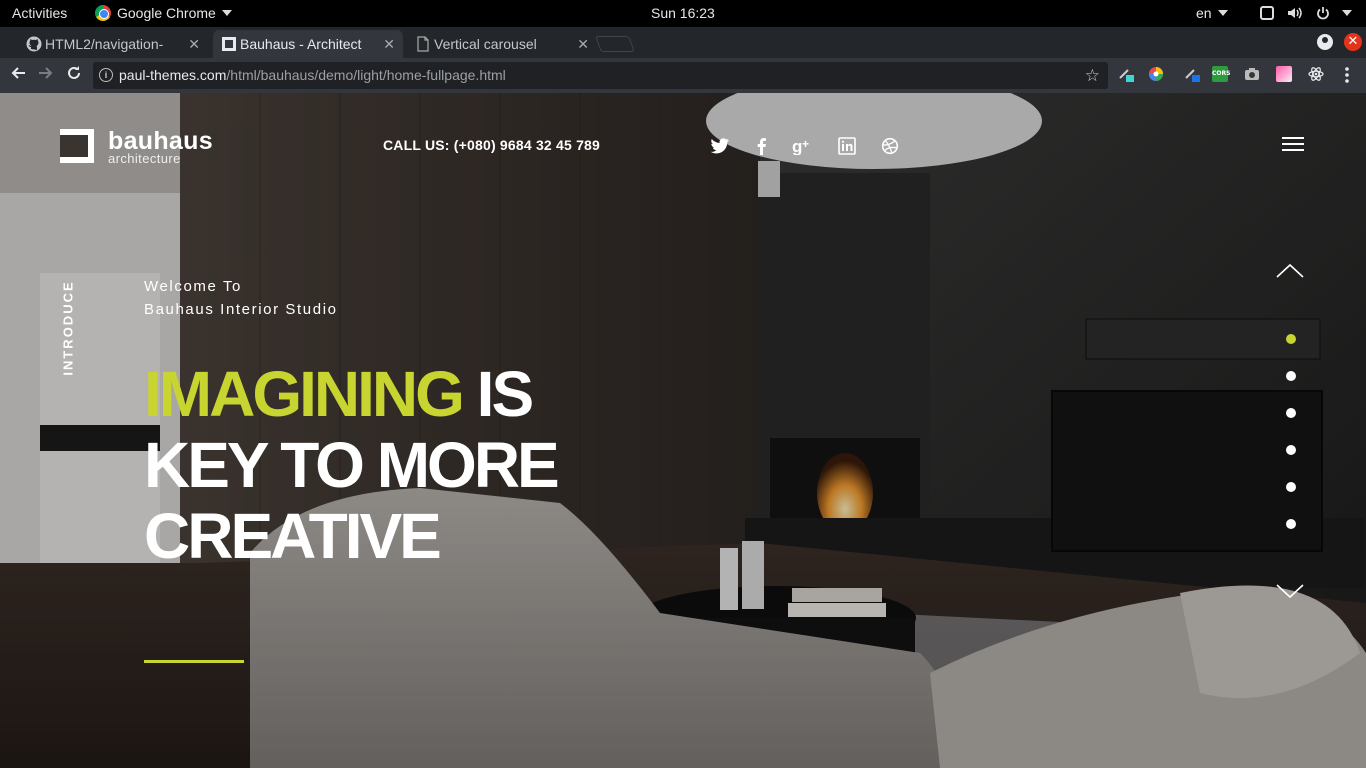 The height and width of the screenshot is (768, 1366). Describe the element at coordinates (1347, 75) in the screenshot. I see `chrome-menu-icon` at that location.